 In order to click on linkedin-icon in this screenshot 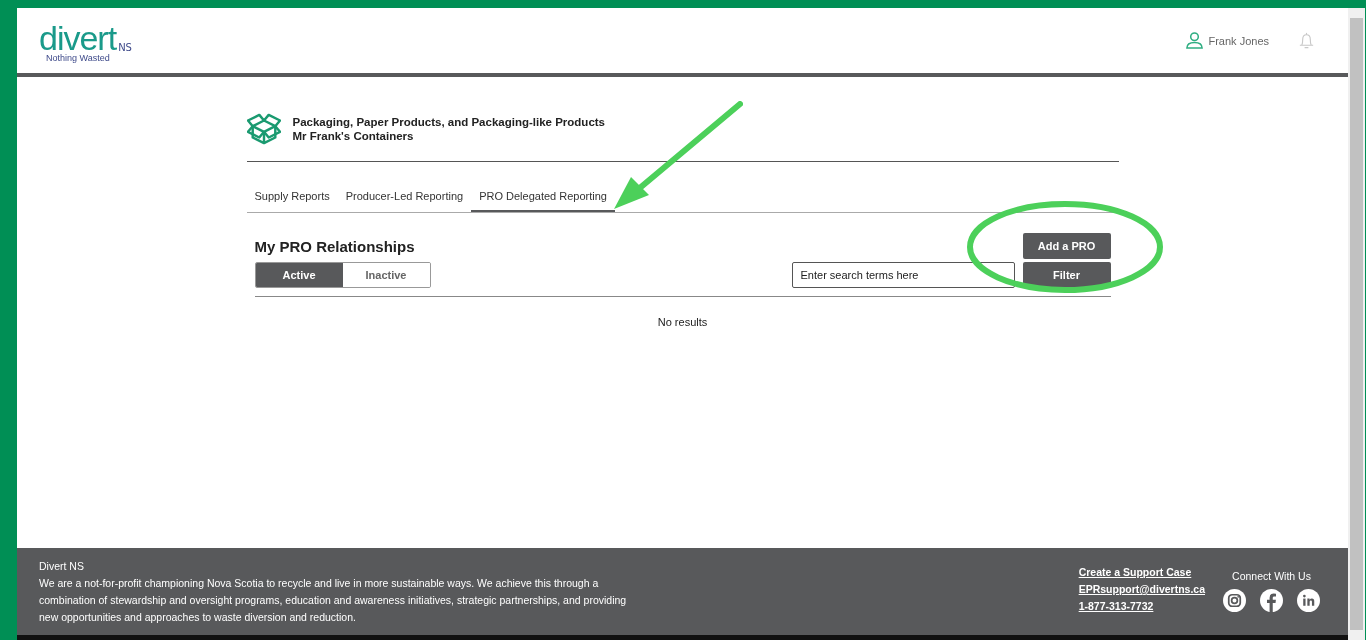, I will do `click(1308, 600)`.